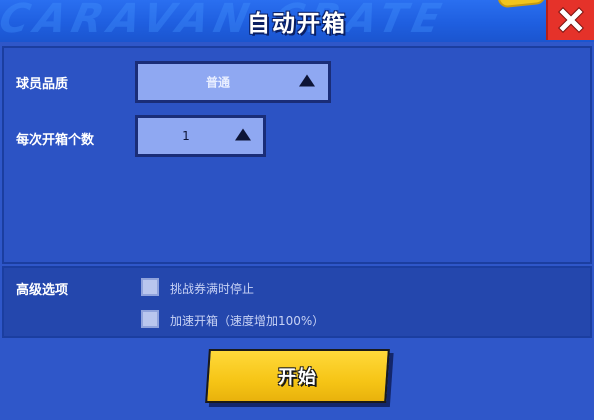 This screenshot has height=420, width=594. I want to click on count-label: 每次开箱个数, so click(55, 140).